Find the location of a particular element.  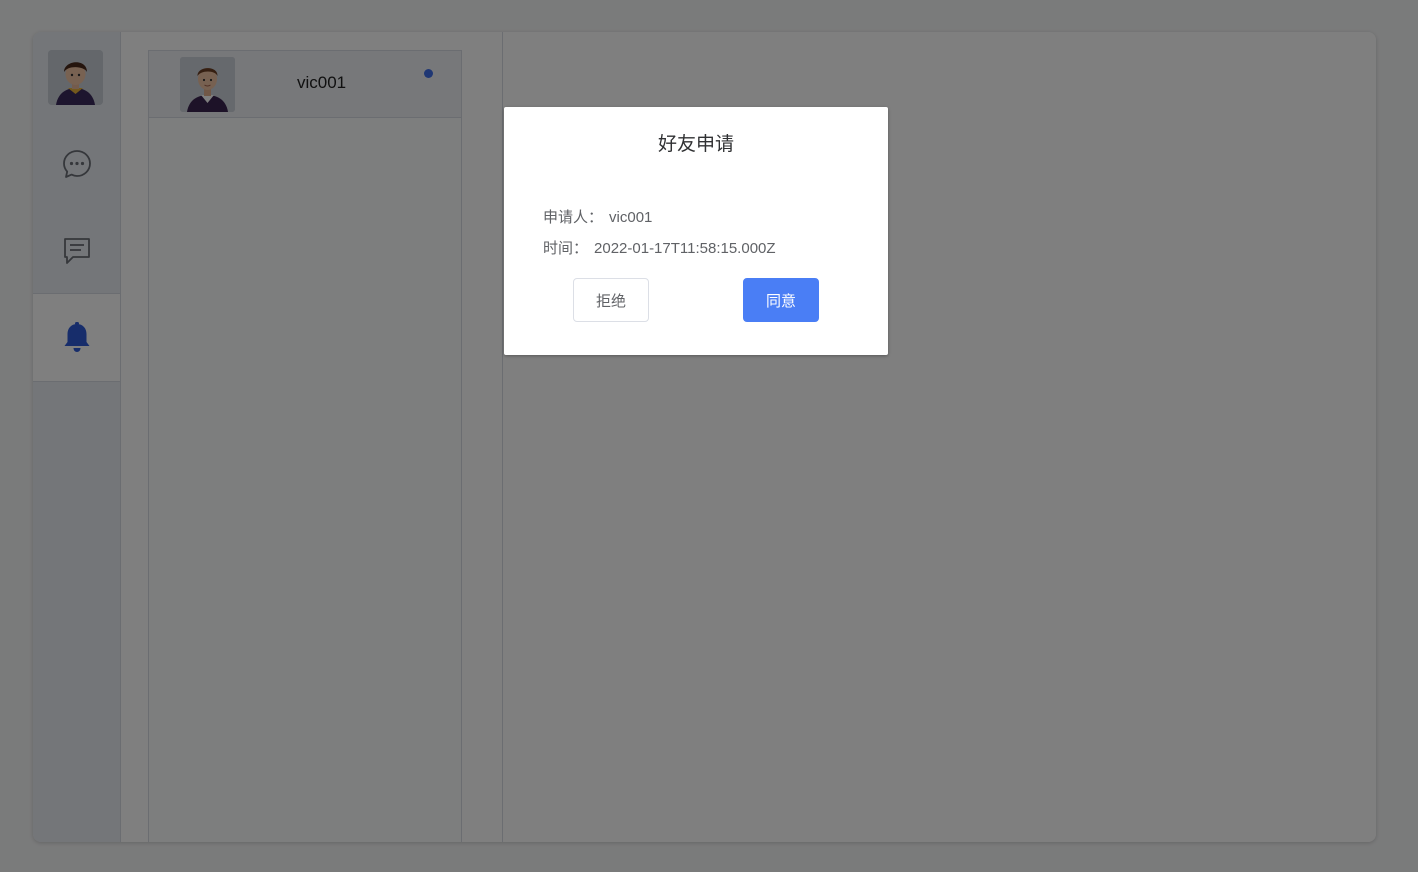

reject-button: 拒绝 is located at coordinates (611, 300).